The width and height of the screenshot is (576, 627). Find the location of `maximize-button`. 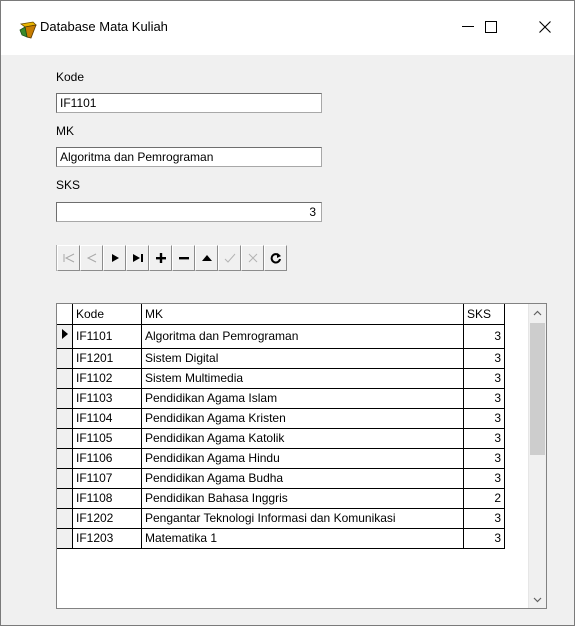

maximize-button is located at coordinates (491, 27).